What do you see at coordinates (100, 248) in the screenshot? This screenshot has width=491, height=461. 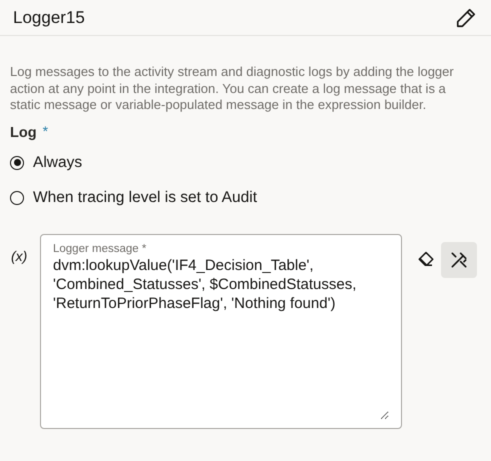 I see `floating-label: Logger message *` at bounding box center [100, 248].